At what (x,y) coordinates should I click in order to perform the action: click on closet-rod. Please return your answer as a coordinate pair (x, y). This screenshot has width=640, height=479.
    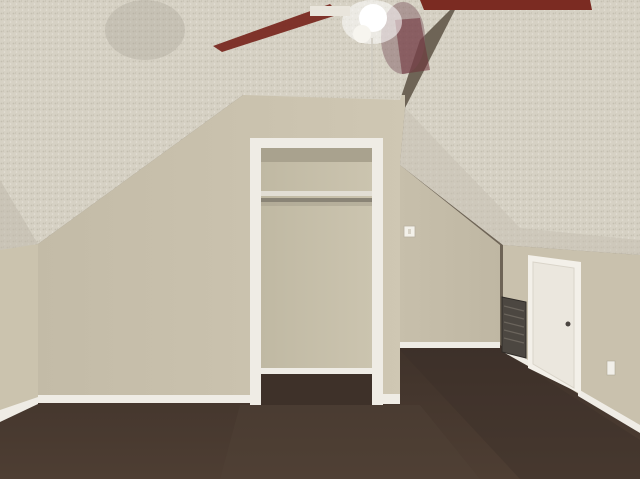
    Looking at the image, I should click on (316, 200).